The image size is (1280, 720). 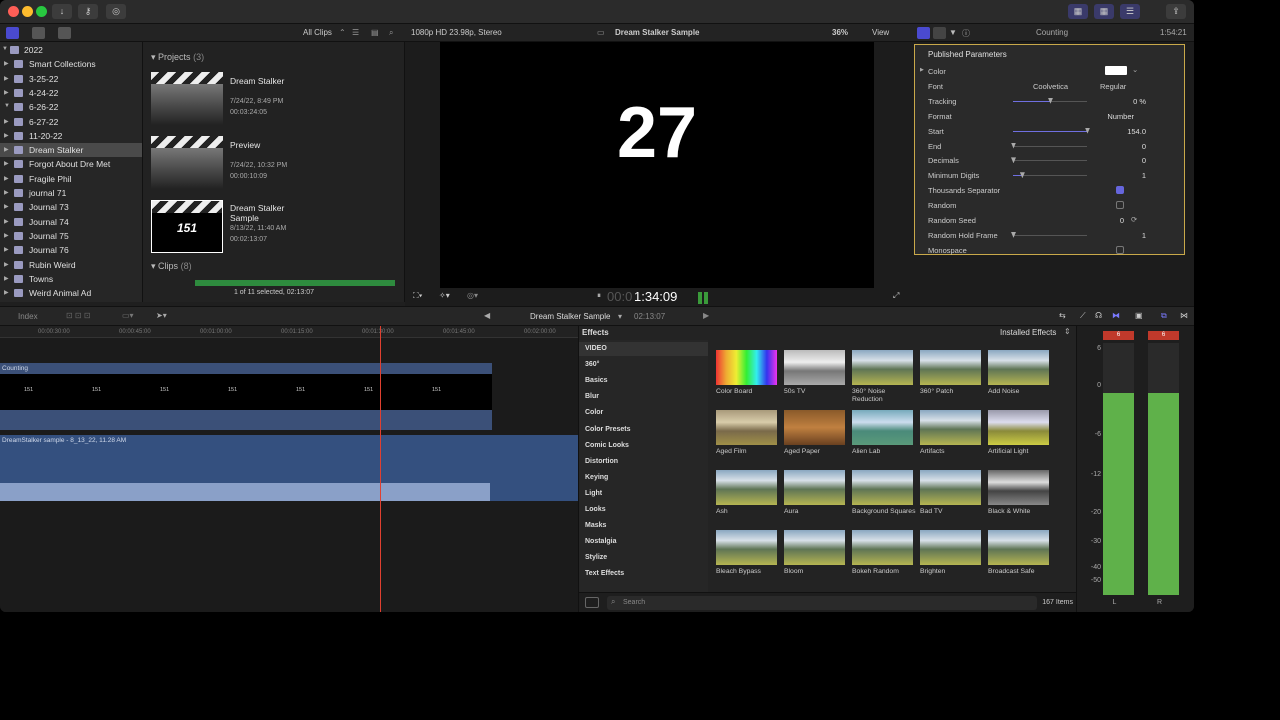 I want to click on effect-item: 50s TV, so click(x=815, y=380).